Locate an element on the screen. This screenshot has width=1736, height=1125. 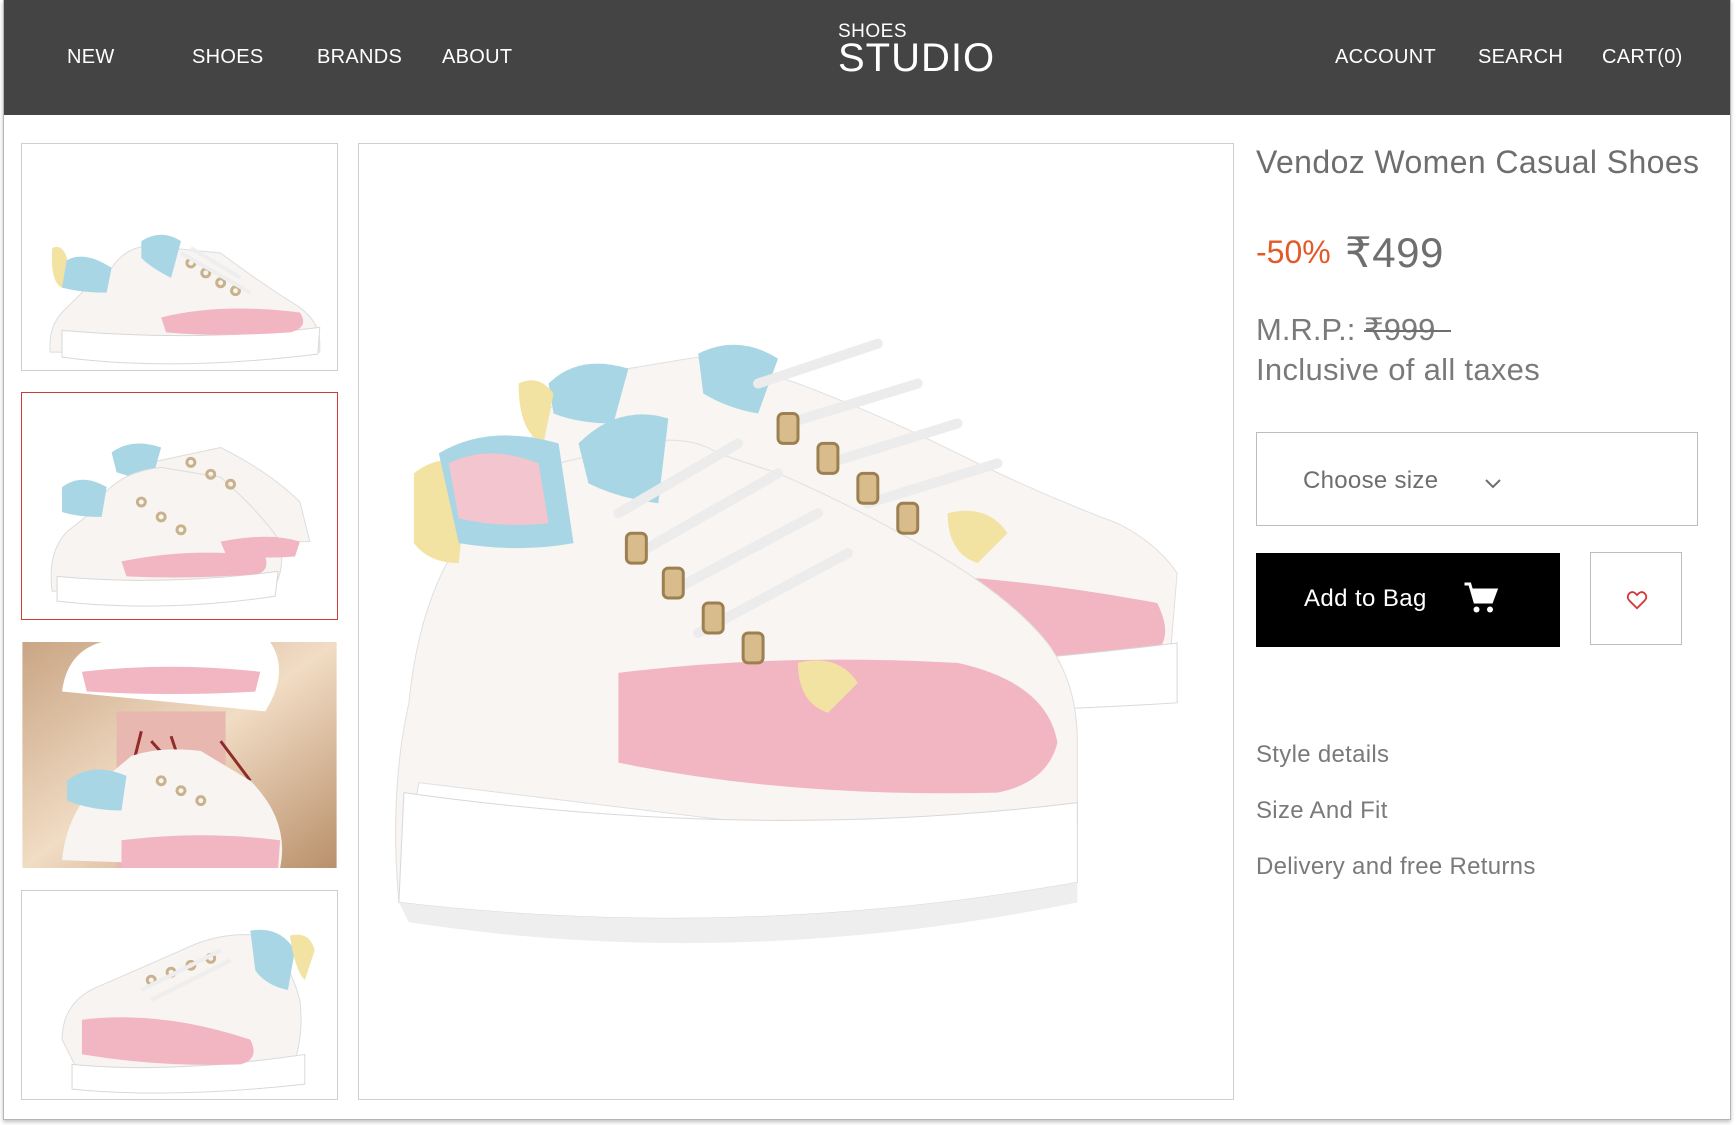
nav-about: ABOUT is located at coordinates (477, 57).